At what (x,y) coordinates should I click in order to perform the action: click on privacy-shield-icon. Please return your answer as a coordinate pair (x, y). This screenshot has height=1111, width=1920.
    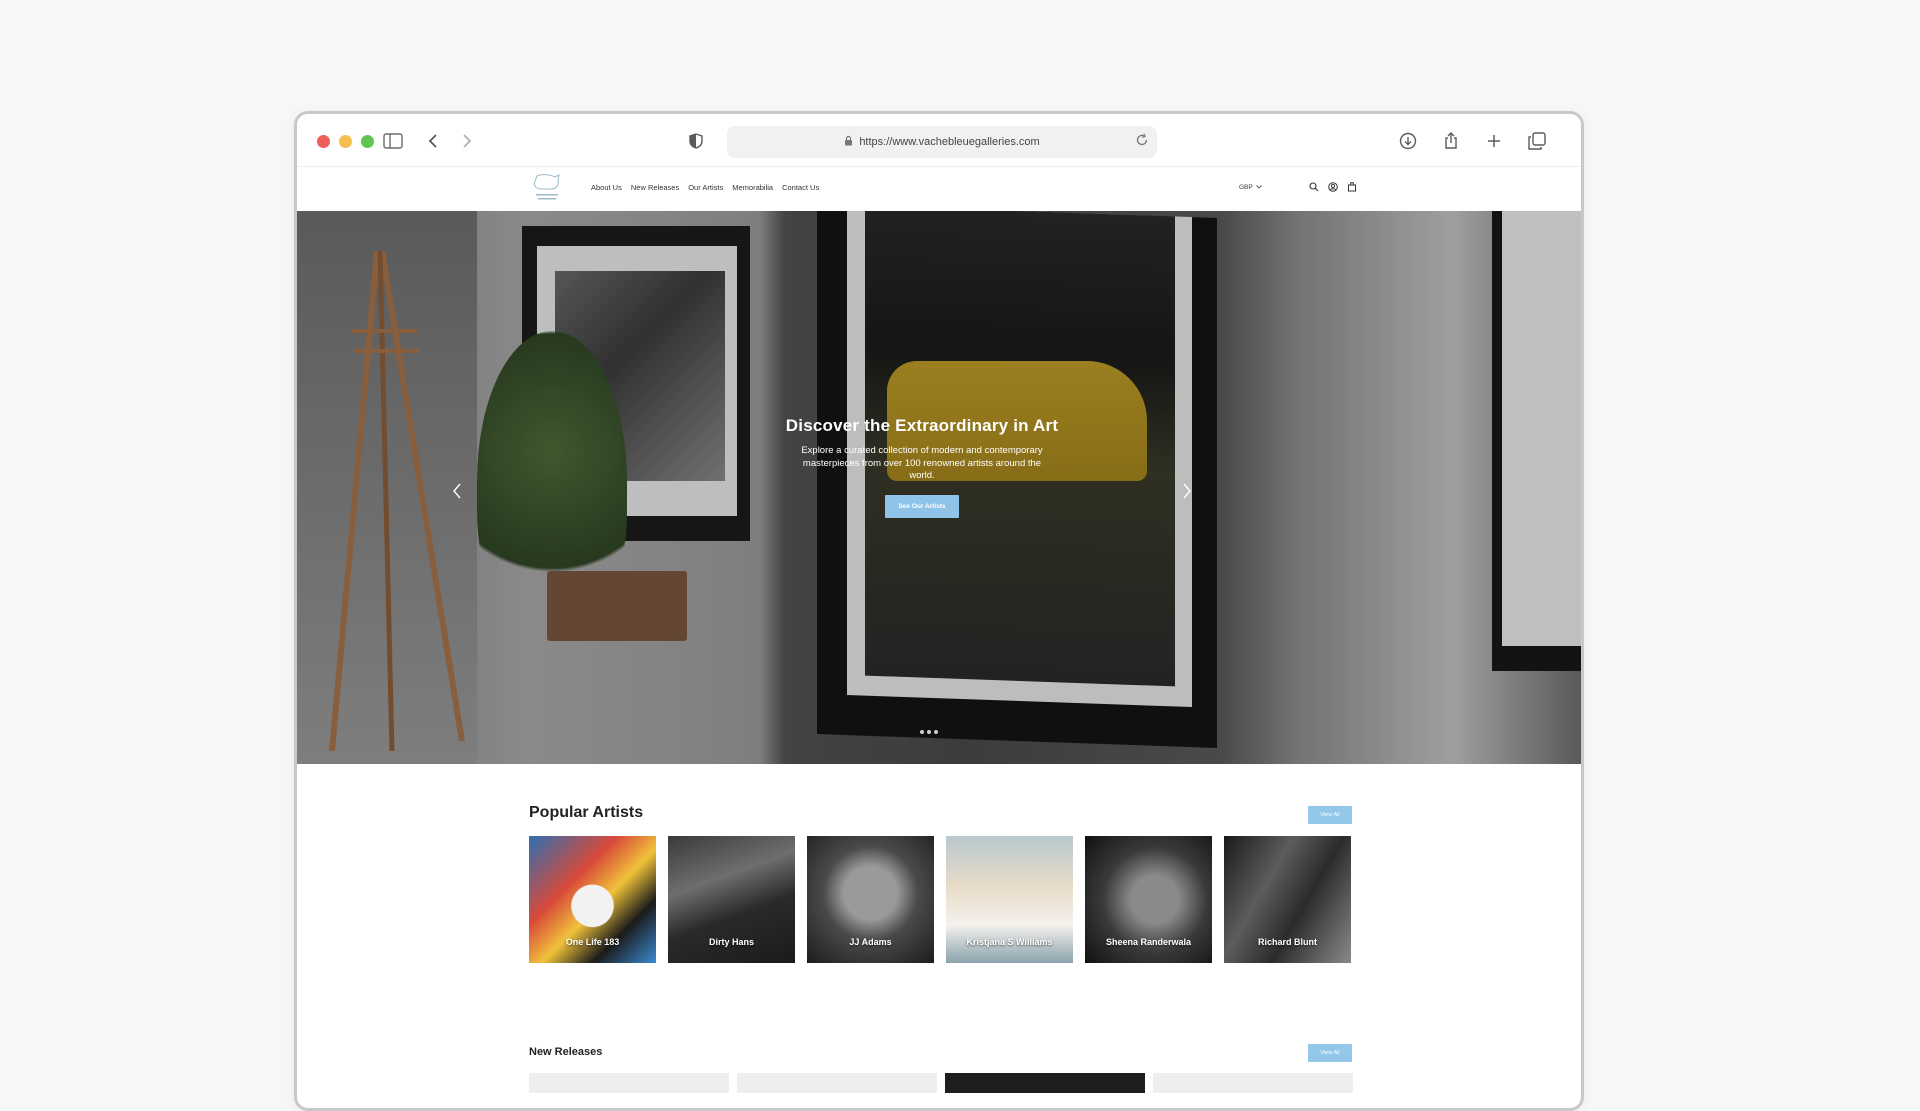
    Looking at the image, I should click on (696, 141).